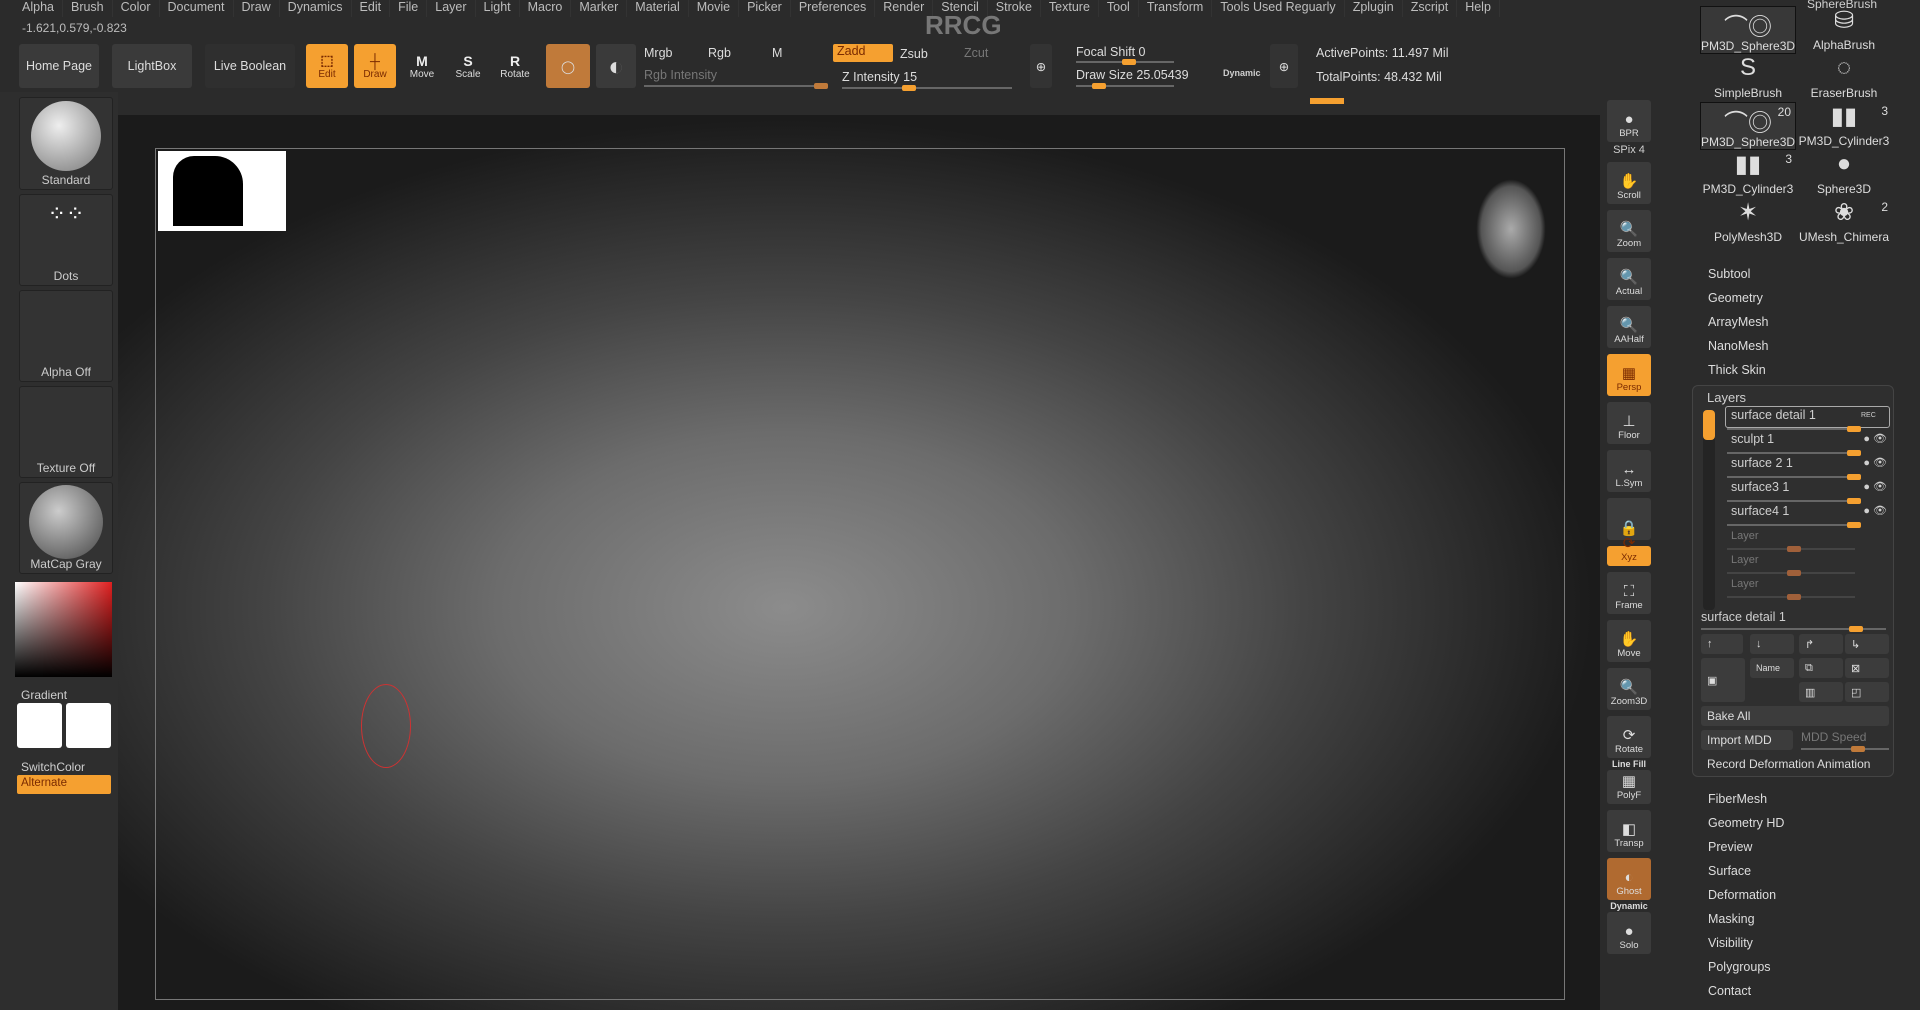 The width and height of the screenshot is (1920, 1010). I want to click on menu-surface: Surface, so click(1729, 871).